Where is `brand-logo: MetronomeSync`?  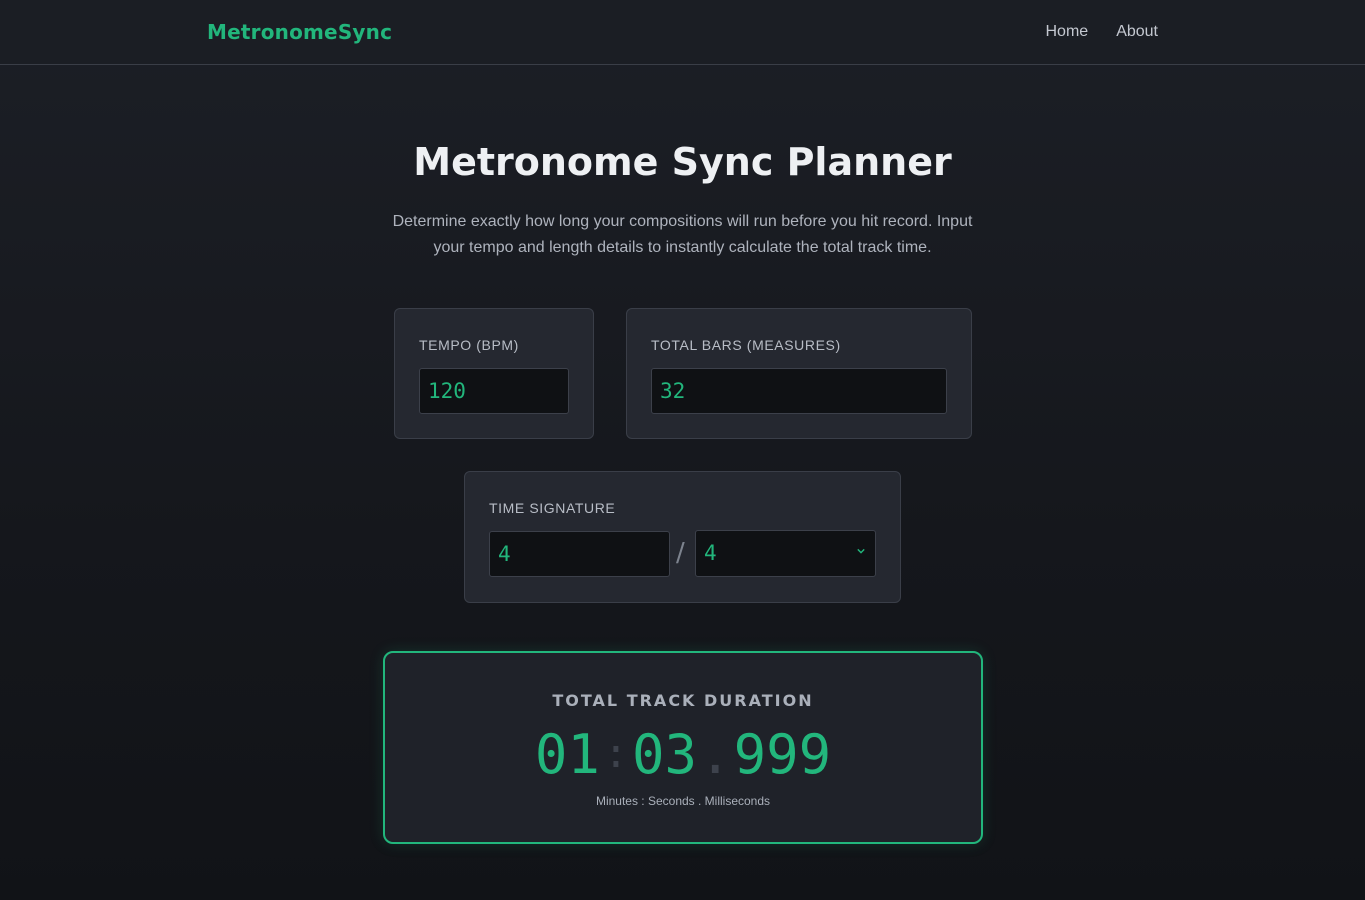
brand-logo: MetronomeSync is located at coordinates (299, 32).